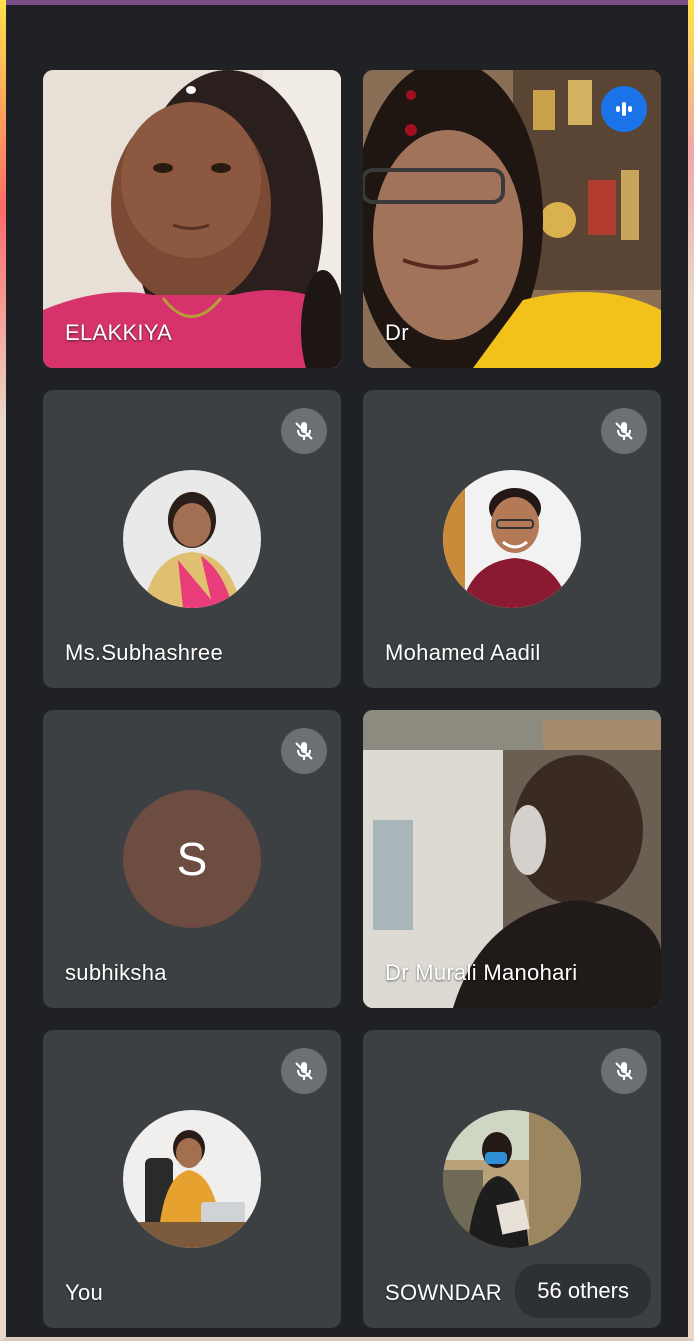 The image size is (694, 1341). I want to click on audio-level-icon, so click(624, 109).